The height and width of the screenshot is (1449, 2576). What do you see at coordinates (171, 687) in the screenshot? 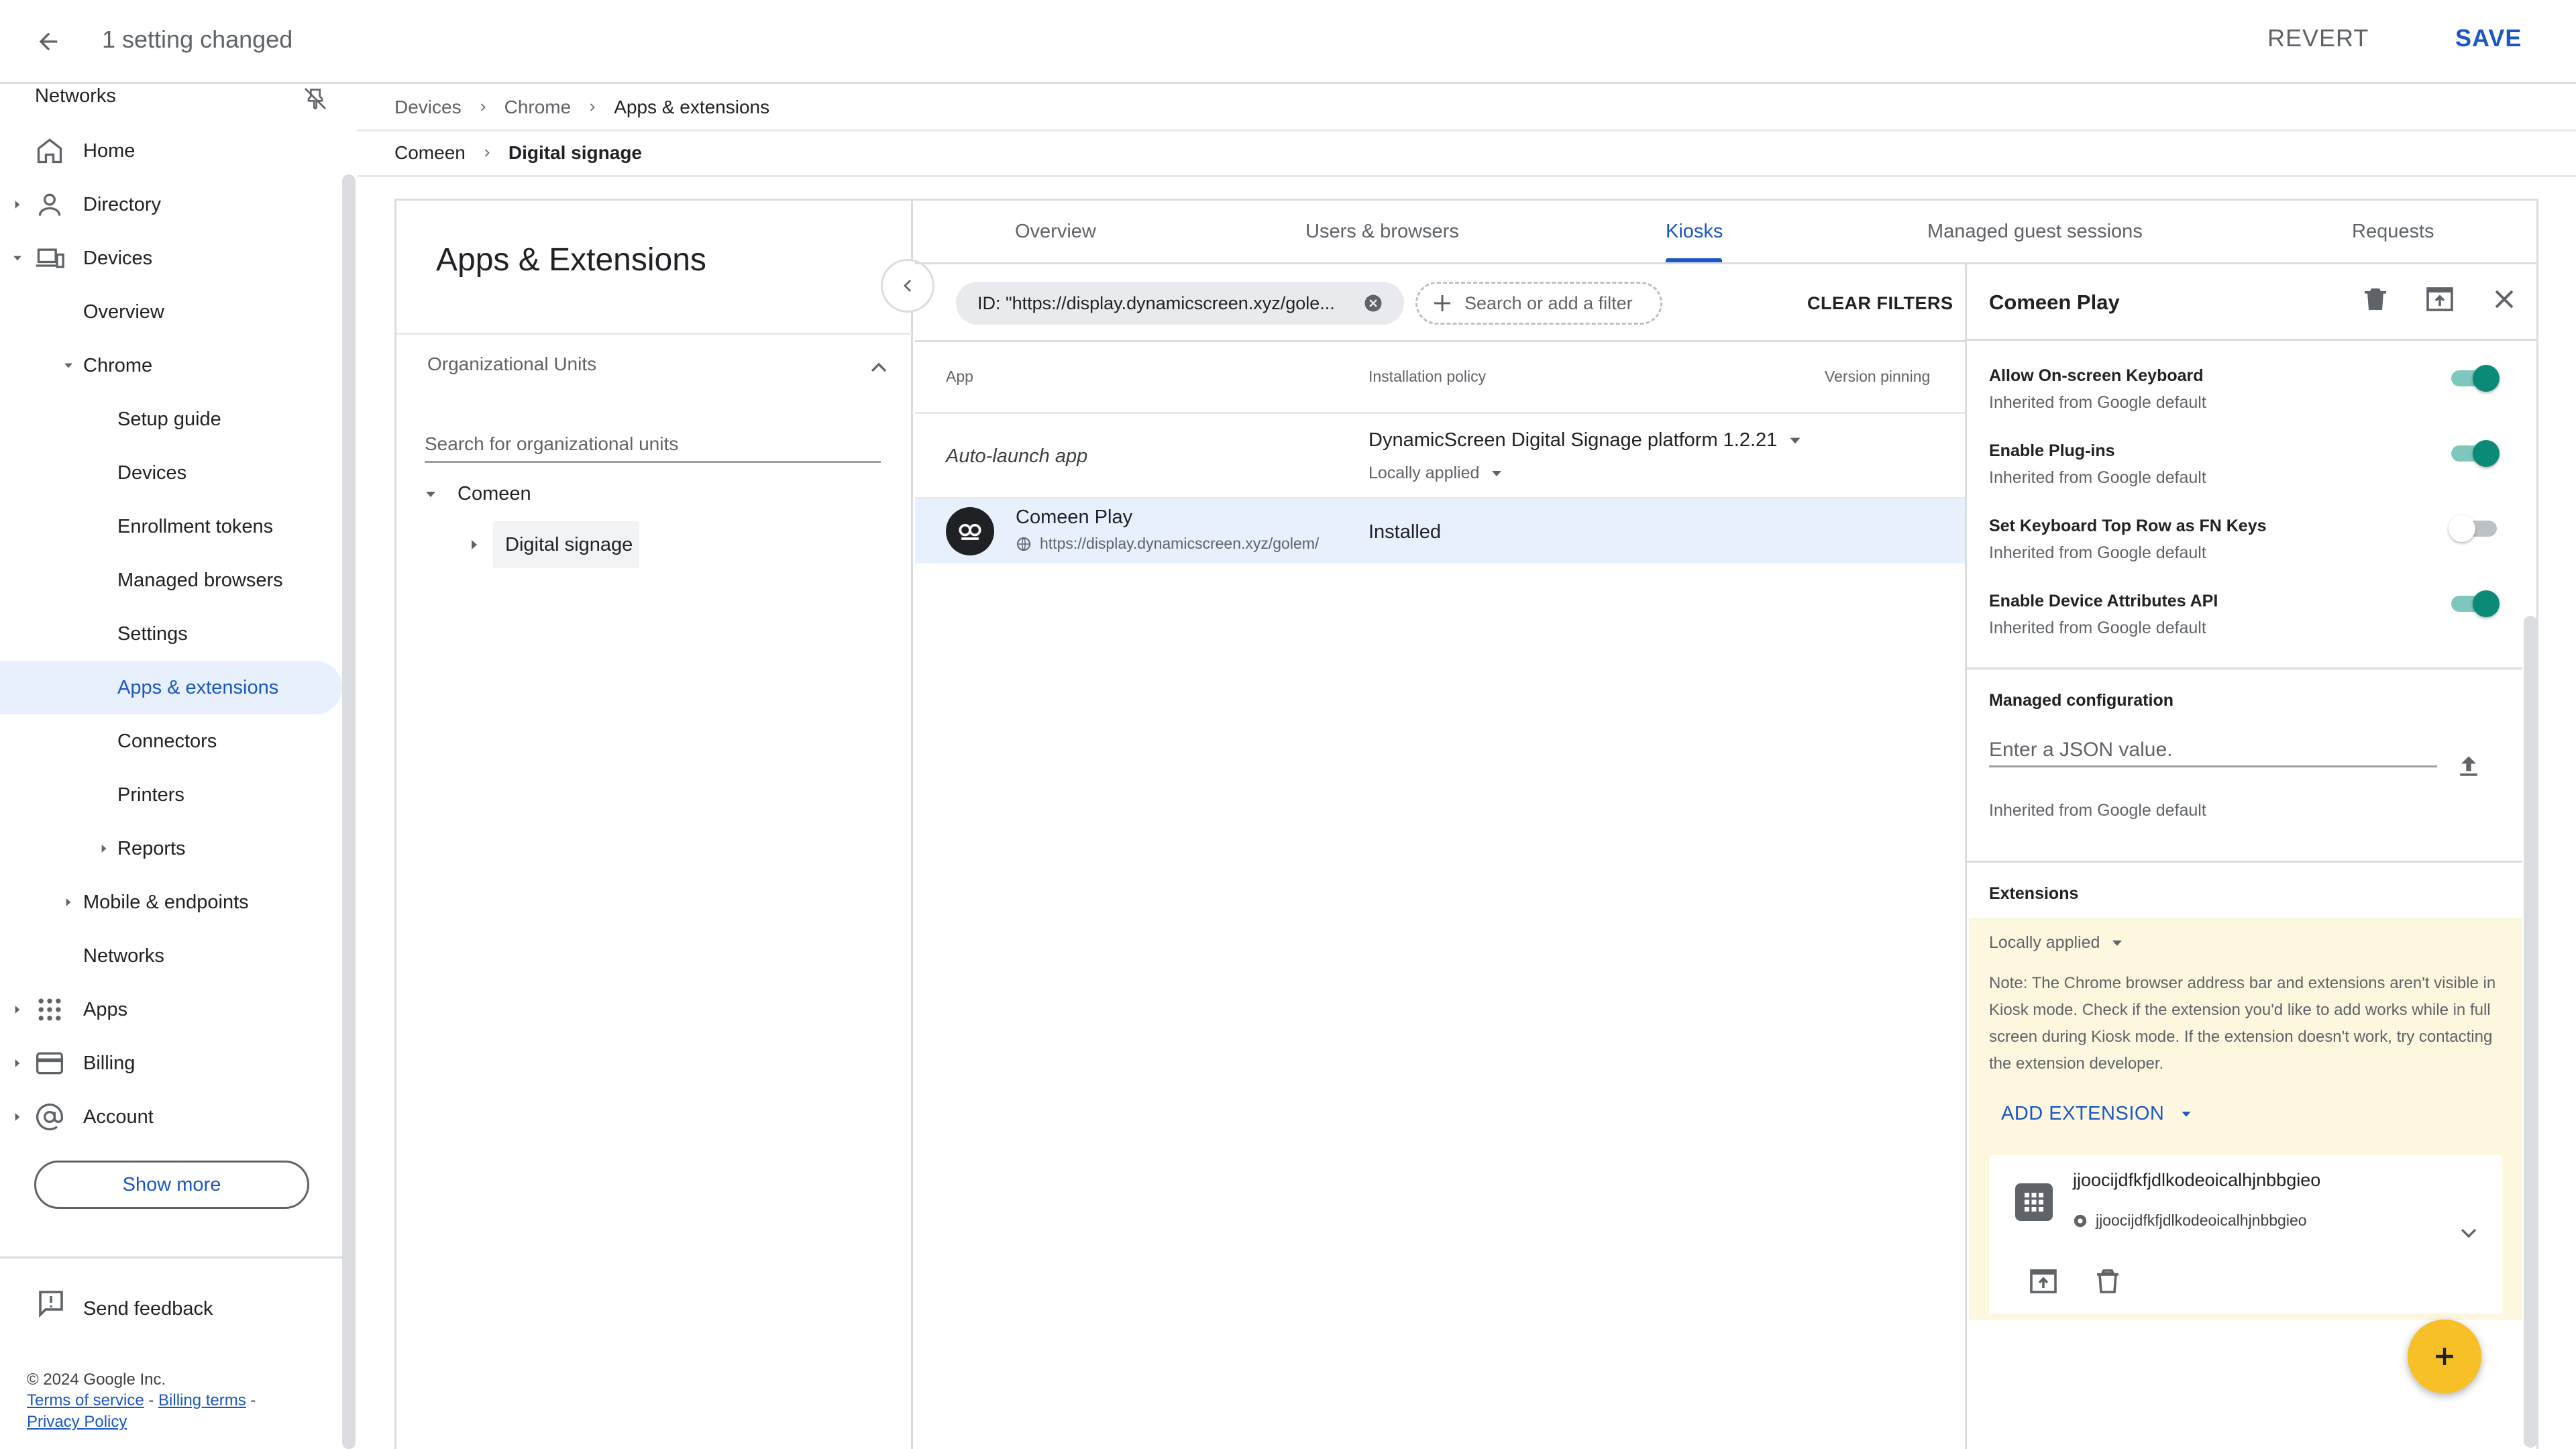
I see `sidebar-item-apps-extensions: Apps & extensions` at bounding box center [171, 687].